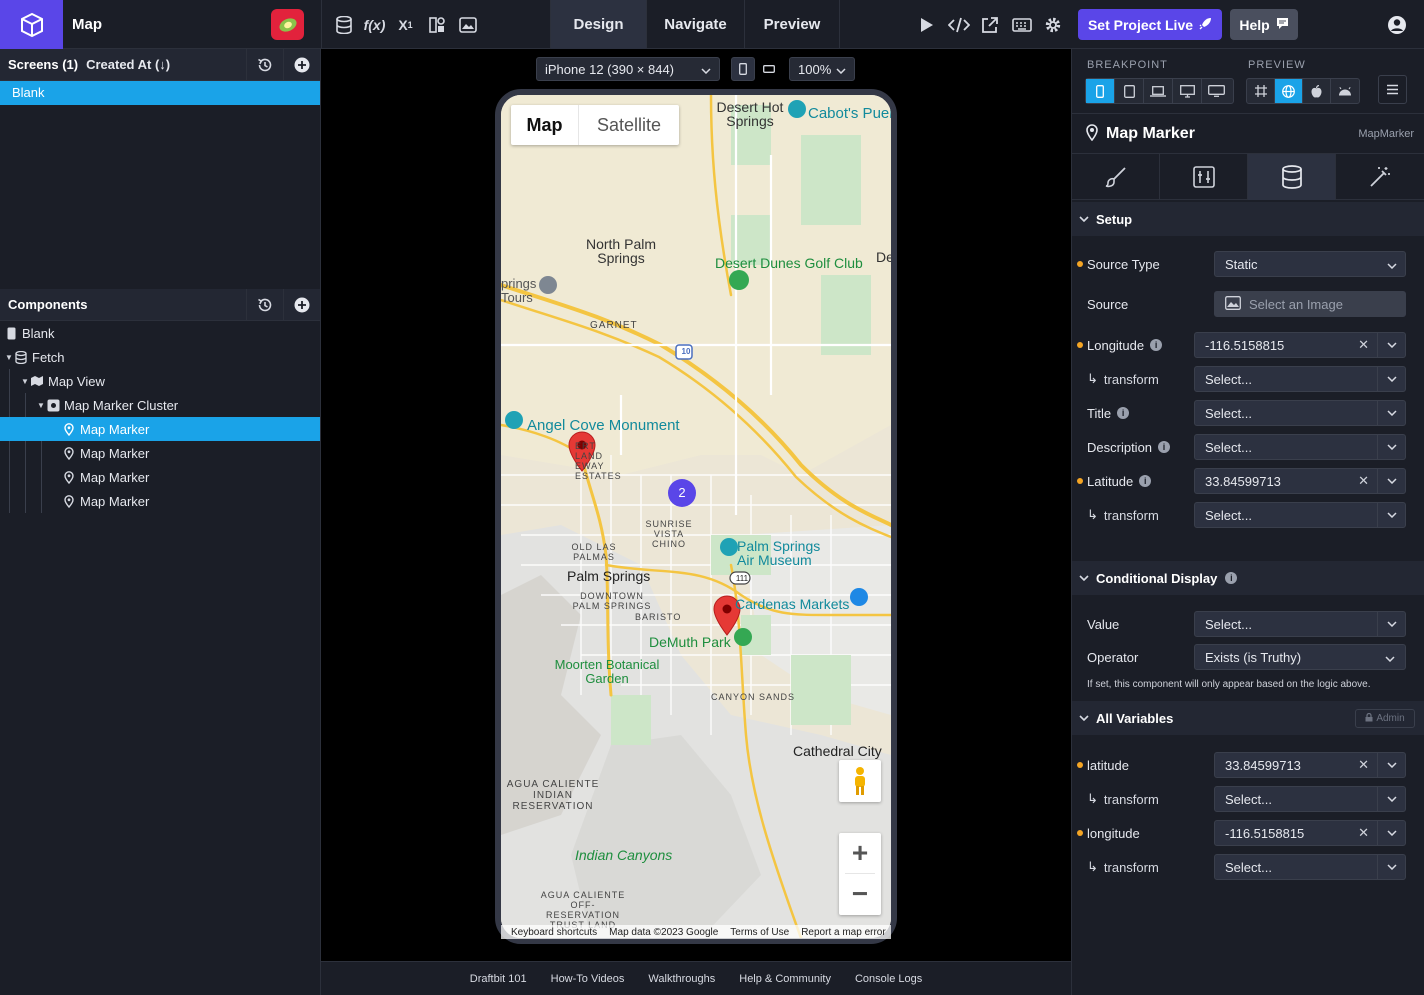 The image size is (1424, 995). Describe the element at coordinates (344, 25) in the screenshot. I see `database-icon` at that location.